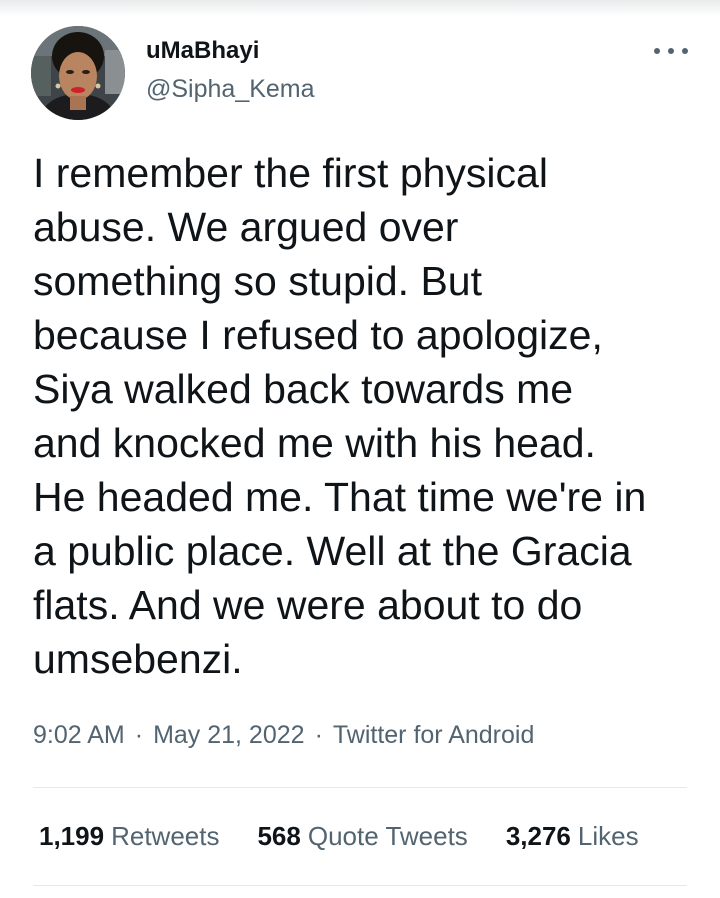 This screenshot has width=720, height=898. Describe the element at coordinates (538, 836) in the screenshot. I see `likes-count: 3,276` at that location.